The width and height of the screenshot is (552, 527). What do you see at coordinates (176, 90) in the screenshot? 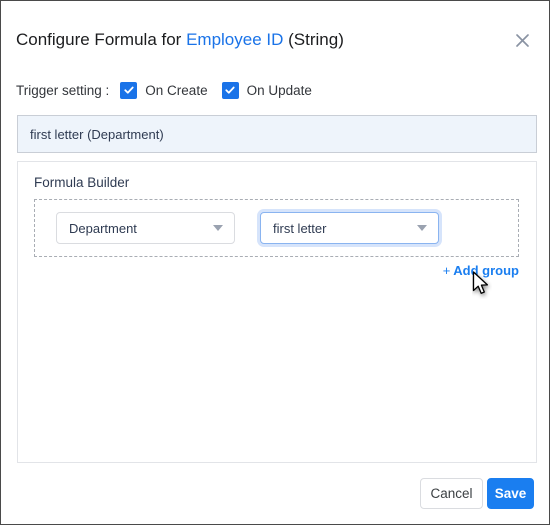
I see `checkbox-on-create-label: On Create` at bounding box center [176, 90].